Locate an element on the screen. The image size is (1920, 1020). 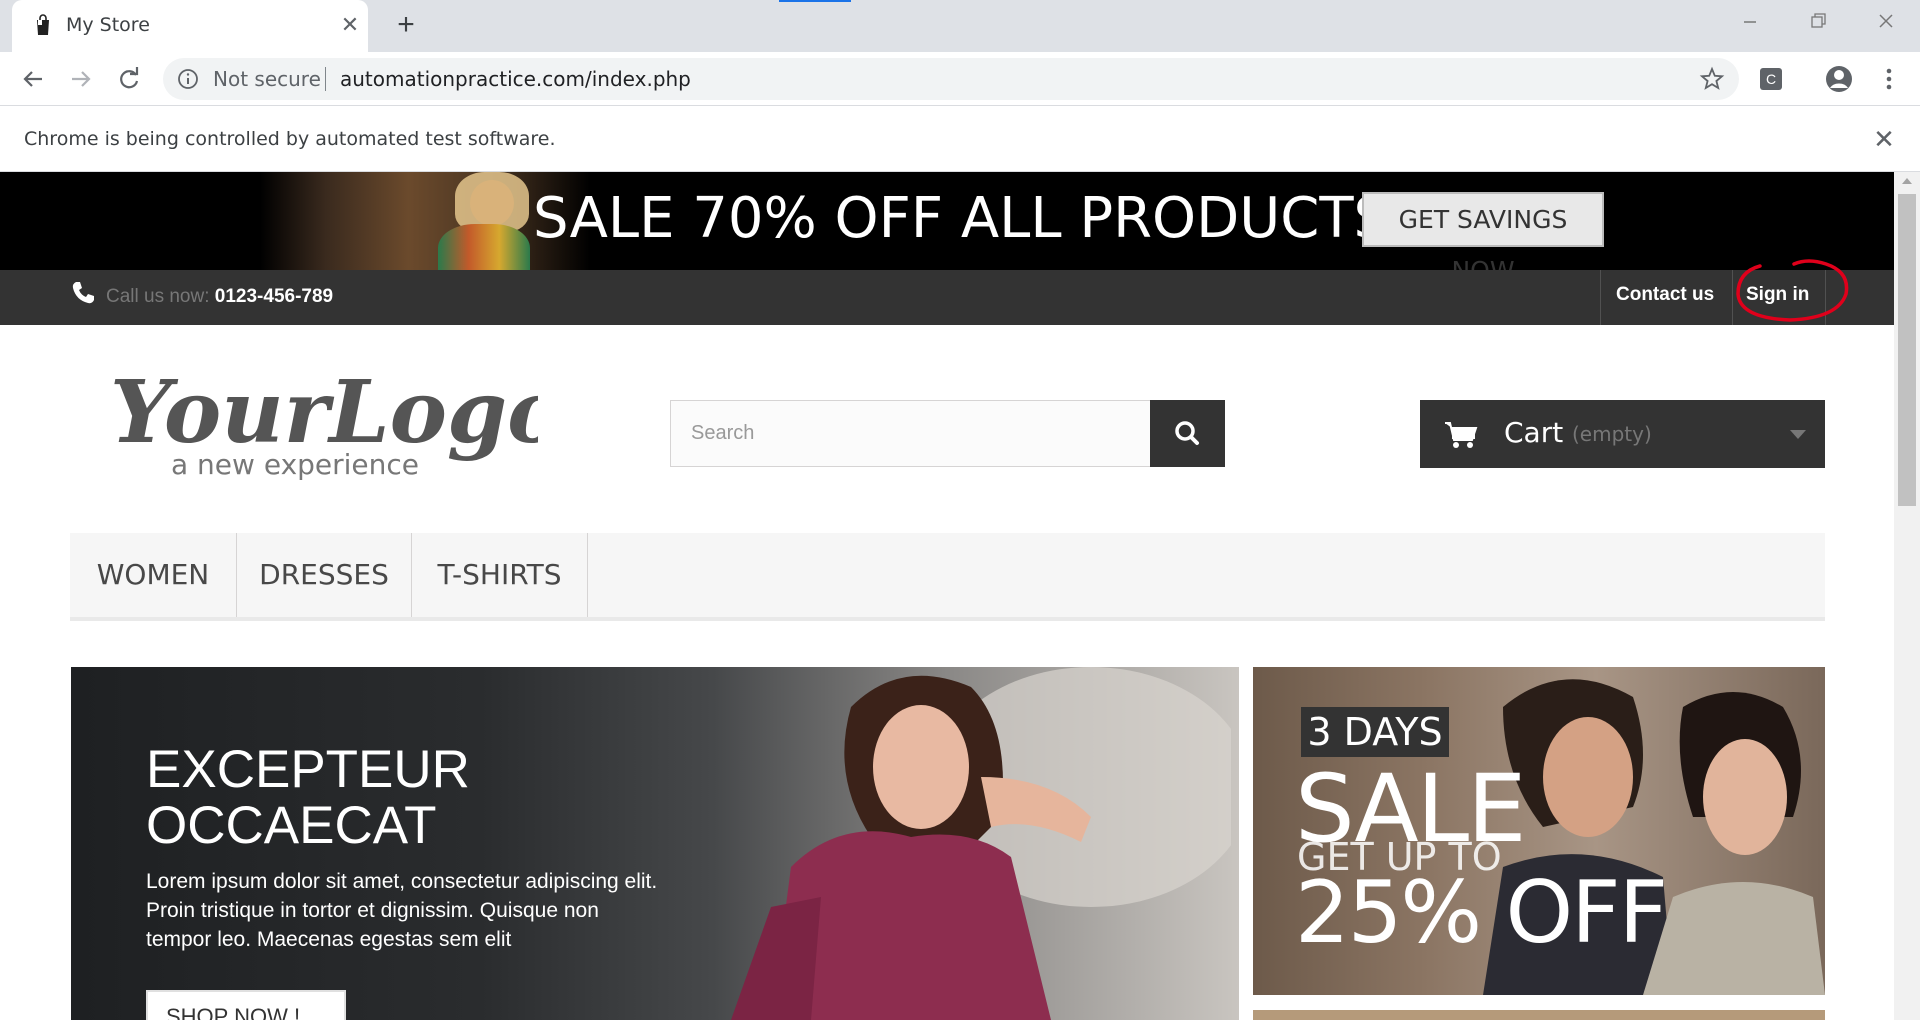
banner-days-label: 3 DAYS is located at coordinates (1375, 732).